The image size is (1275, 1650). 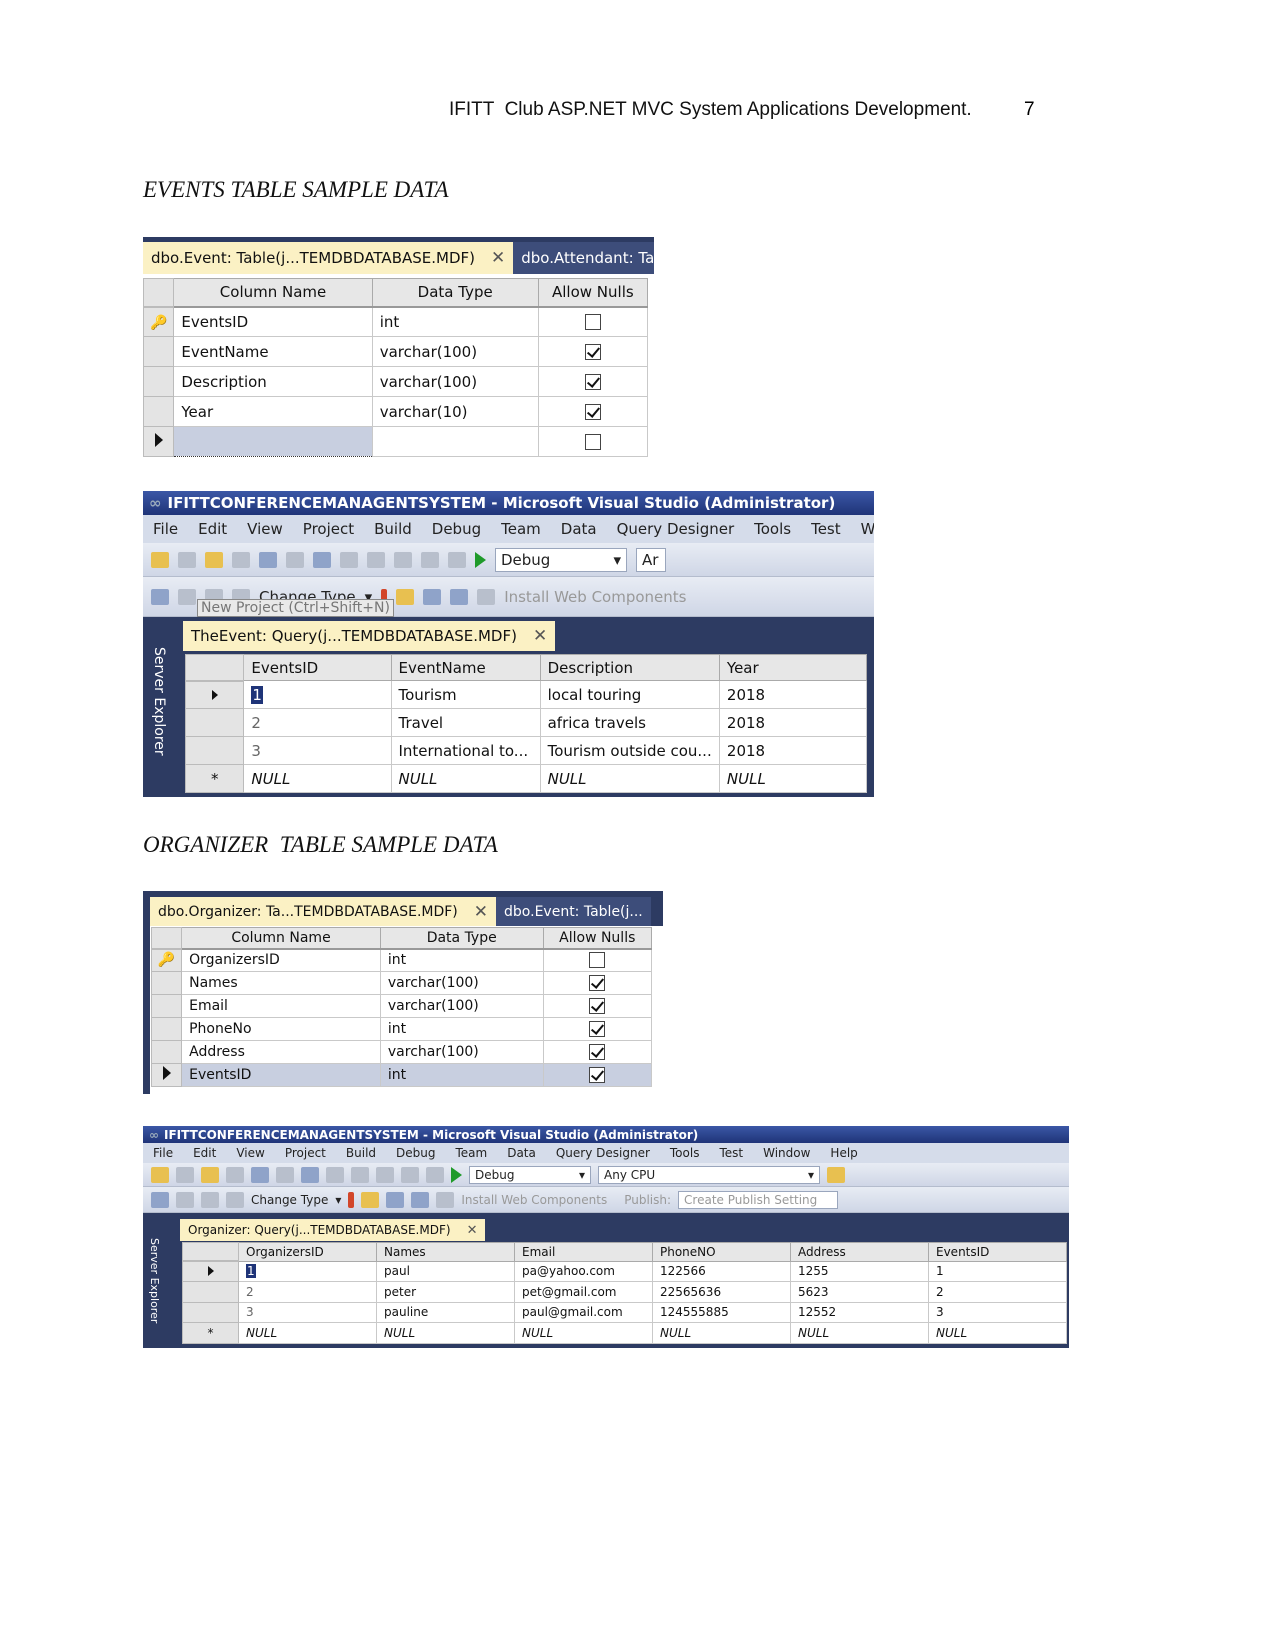 What do you see at coordinates (351, 1199) in the screenshot?
I see `execute-icon` at bounding box center [351, 1199].